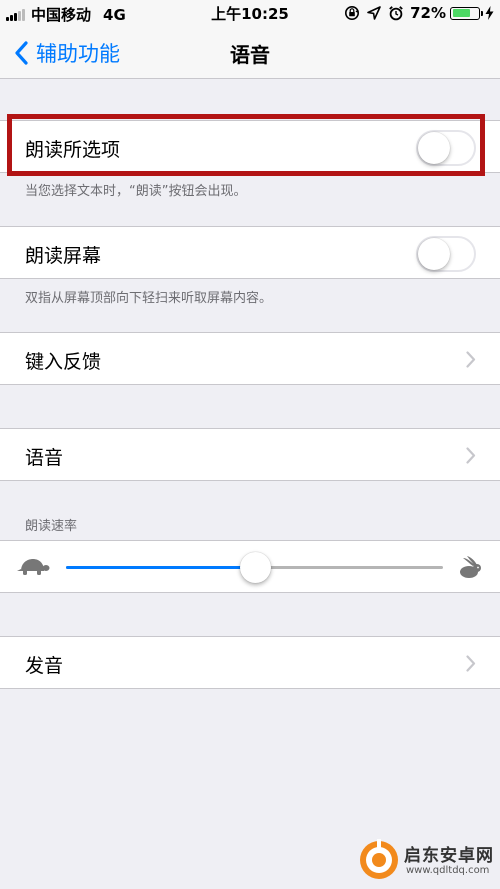 This screenshot has width=500, height=889. I want to click on speak-selection-label: 朗读所选项, so click(73, 150).